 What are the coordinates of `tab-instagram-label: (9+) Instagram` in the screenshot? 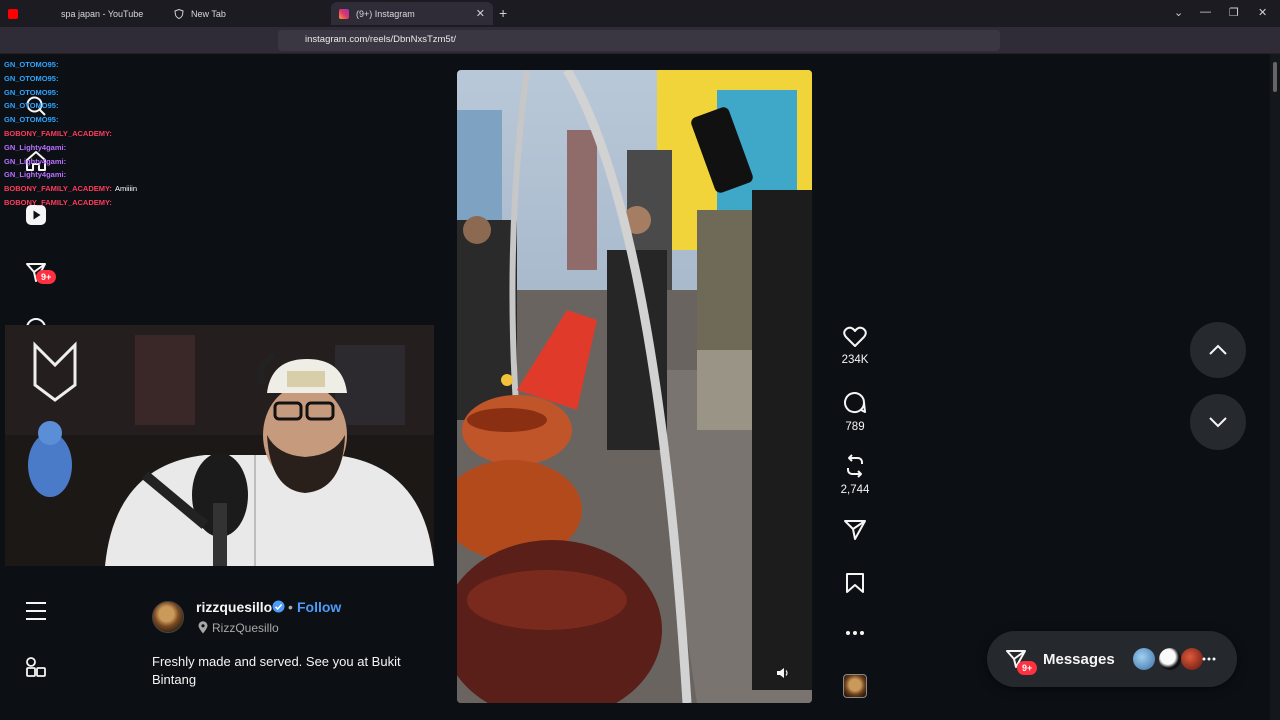 It's located at (385, 13).